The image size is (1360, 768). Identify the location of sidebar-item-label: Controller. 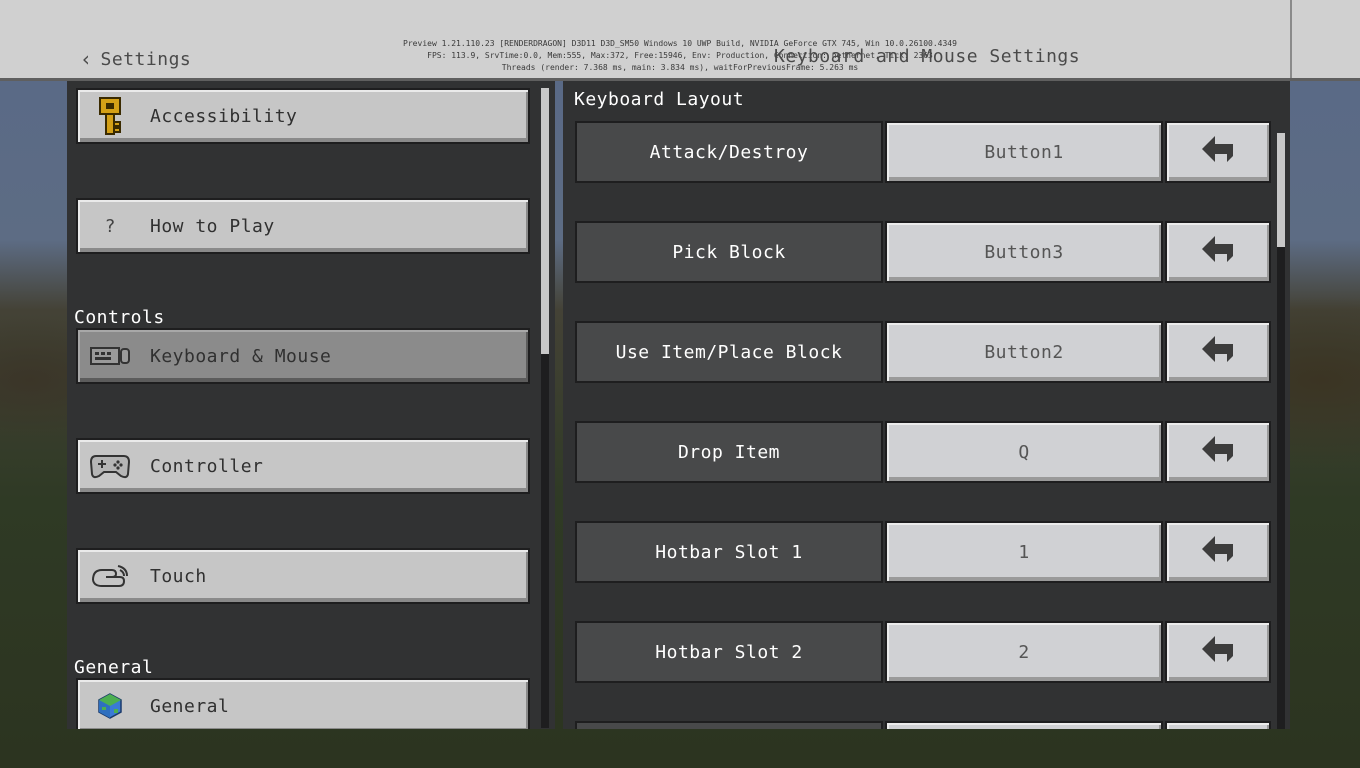
(207, 466).